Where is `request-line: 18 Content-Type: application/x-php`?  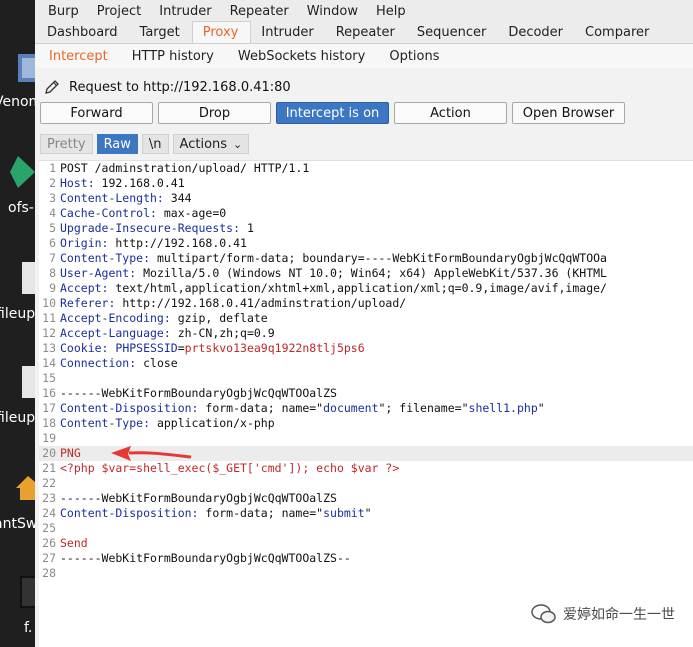 request-line: 18 Content-Type: application/x-php is located at coordinates (366, 423).